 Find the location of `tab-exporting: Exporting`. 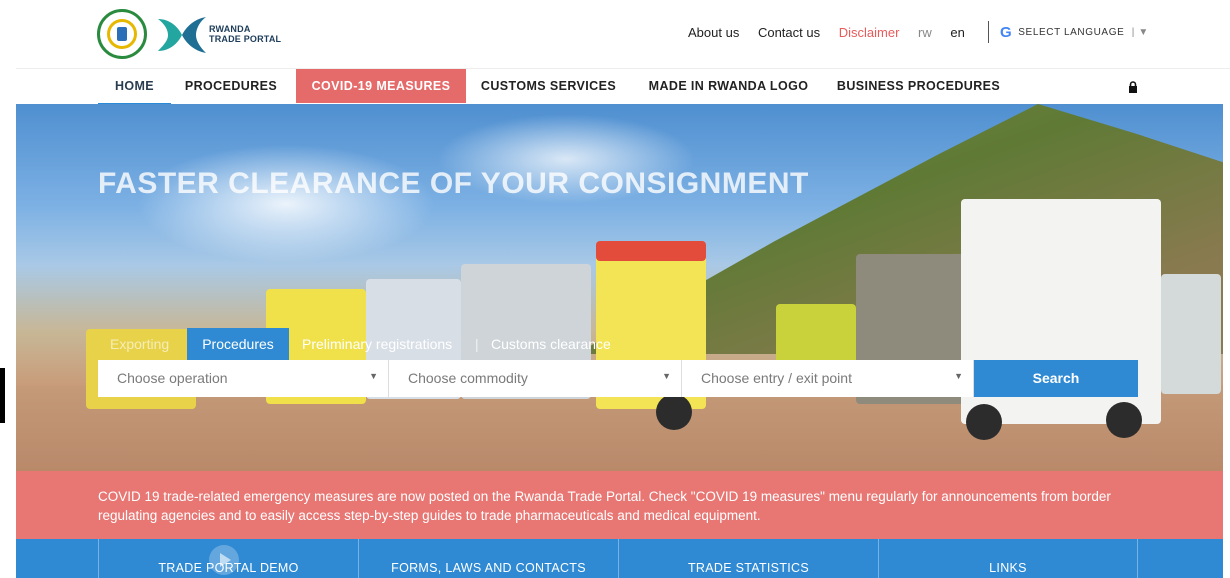

tab-exporting: Exporting is located at coordinates (139, 344).